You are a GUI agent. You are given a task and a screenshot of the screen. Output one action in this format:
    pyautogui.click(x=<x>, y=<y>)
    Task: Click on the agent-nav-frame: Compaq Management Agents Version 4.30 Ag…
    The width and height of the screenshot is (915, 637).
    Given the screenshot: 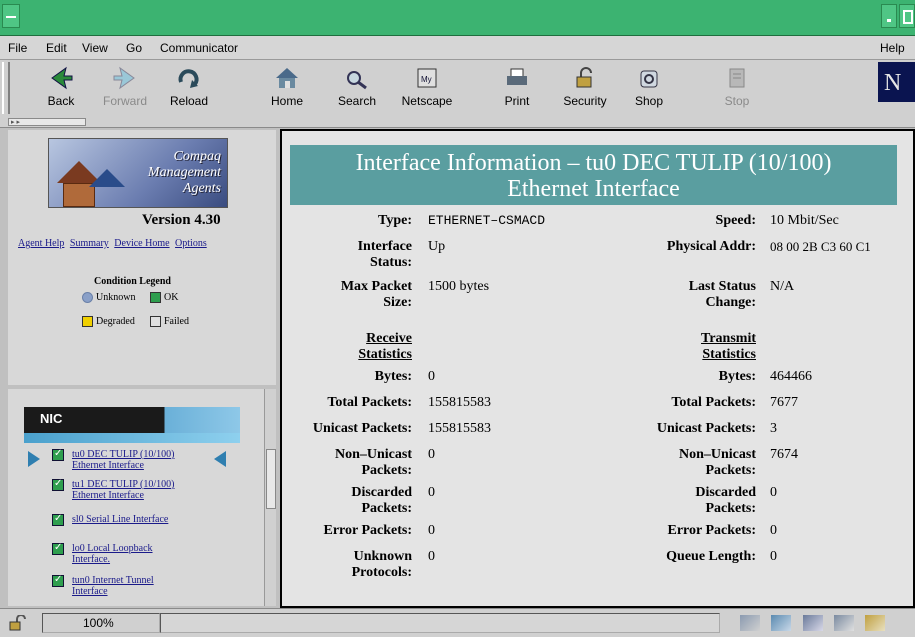 What is the action you would take?
    pyautogui.click(x=142, y=257)
    